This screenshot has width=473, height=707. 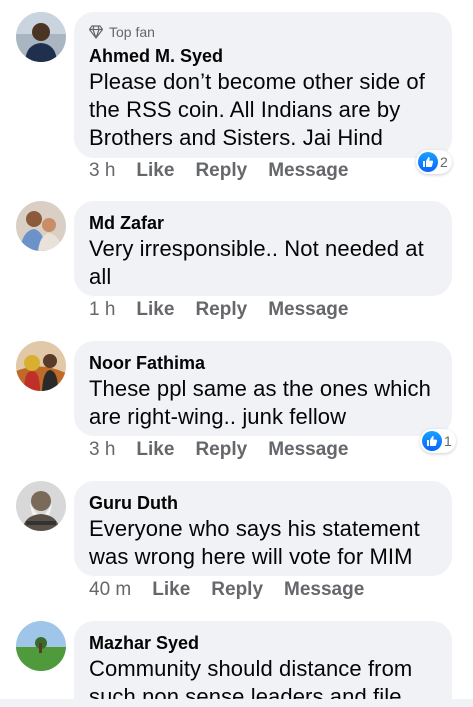 I want to click on comment-actions: 40 m Like Reply Message, so click(x=226, y=590).